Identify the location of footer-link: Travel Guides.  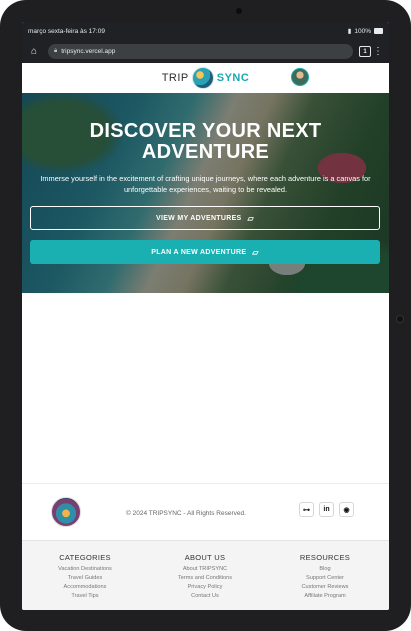
(85, 578).